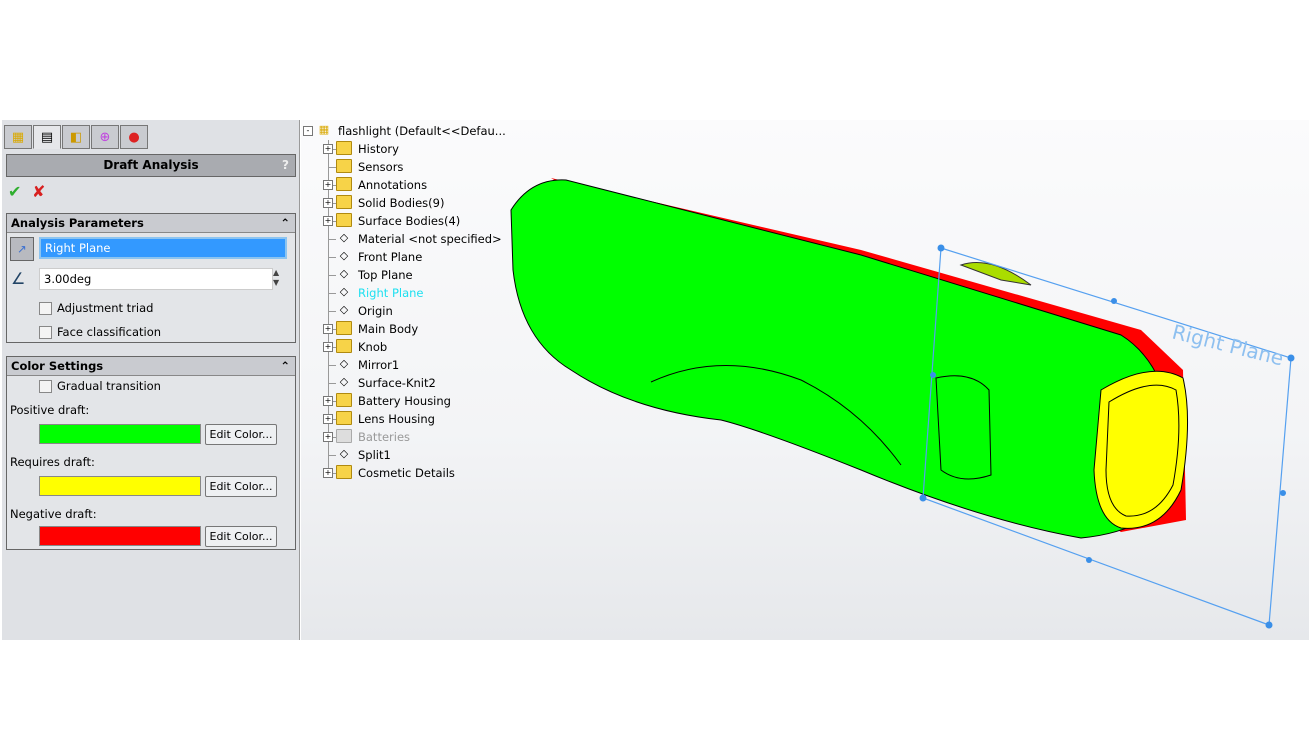  I want to click on label: Face classification, so click(109, 332).